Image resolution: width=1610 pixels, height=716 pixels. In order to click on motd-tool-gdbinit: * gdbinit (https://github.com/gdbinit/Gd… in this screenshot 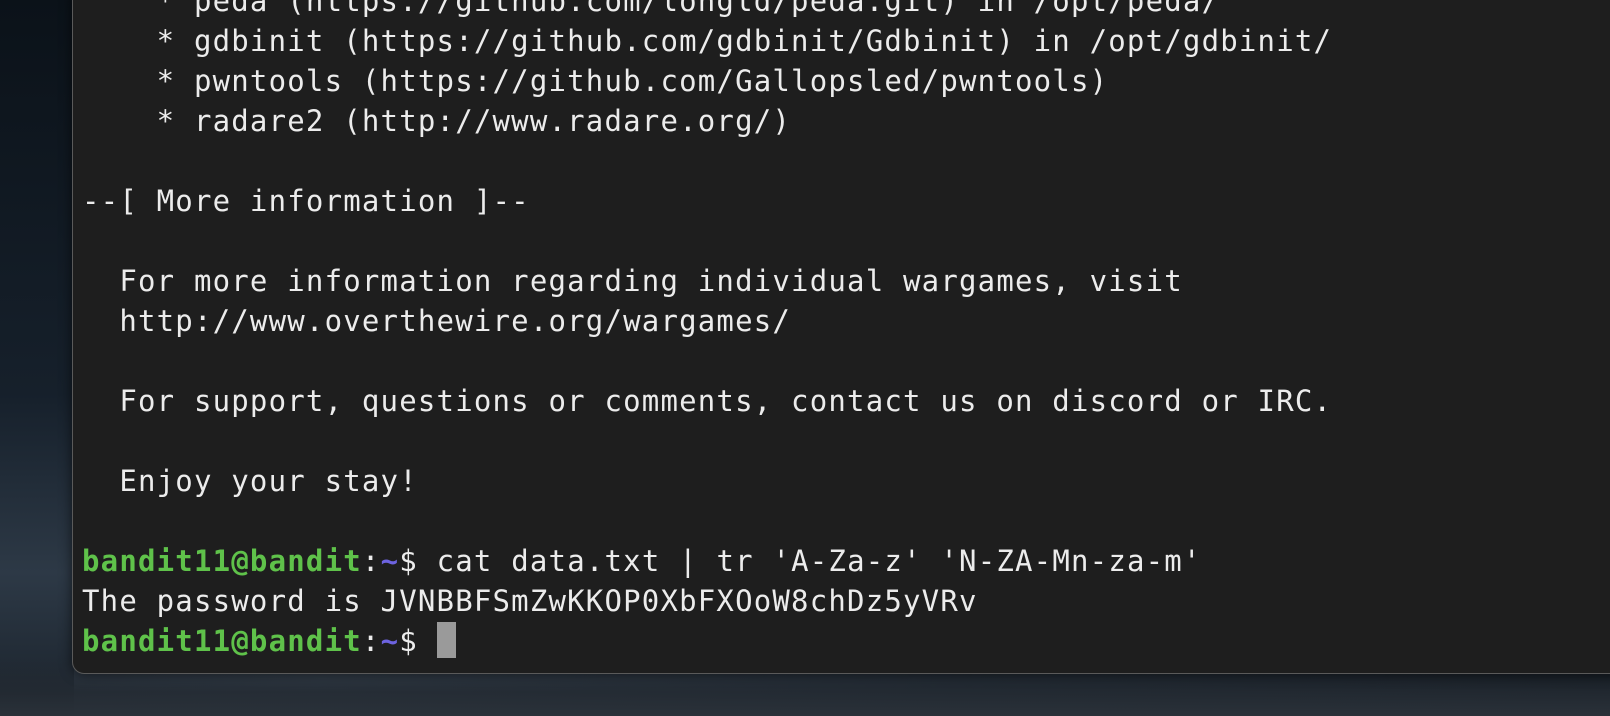, I will do `click(707, 41)`.